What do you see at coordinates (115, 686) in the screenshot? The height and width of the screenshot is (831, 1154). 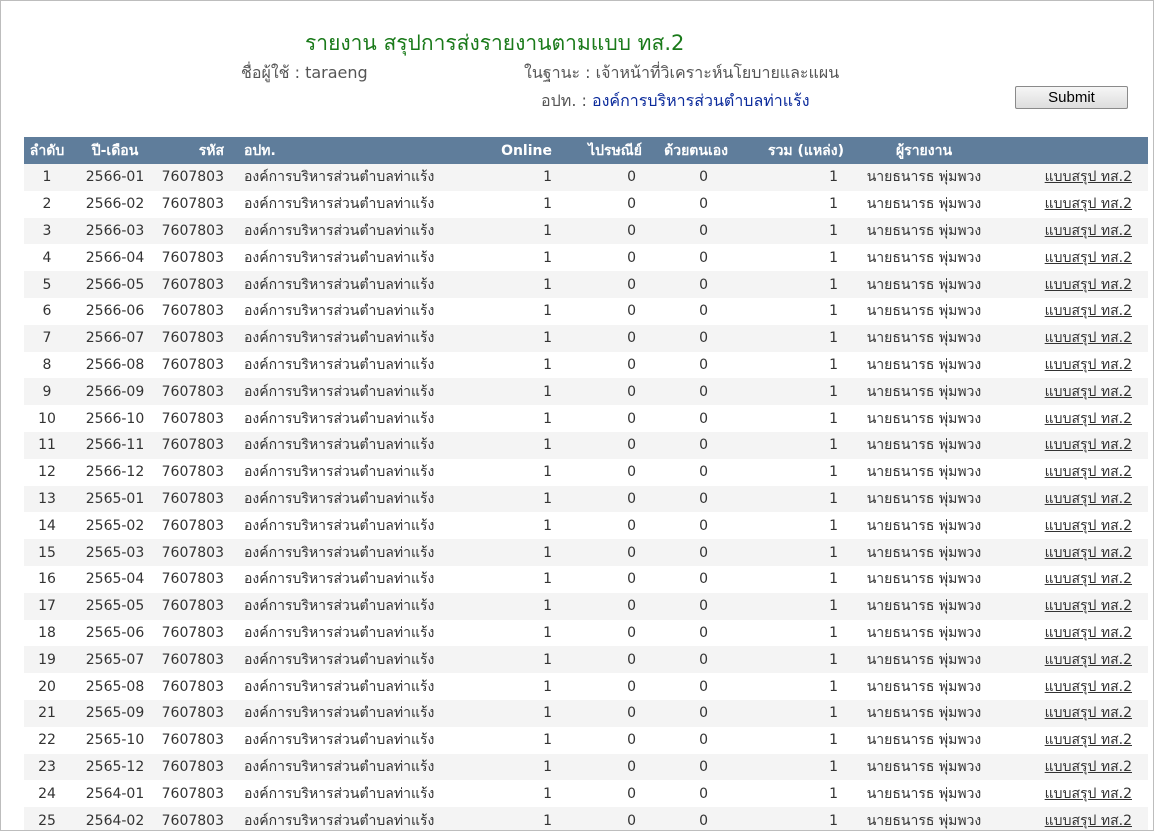 I see `cell-period: 2565-08` at bounding box center [115, 686].